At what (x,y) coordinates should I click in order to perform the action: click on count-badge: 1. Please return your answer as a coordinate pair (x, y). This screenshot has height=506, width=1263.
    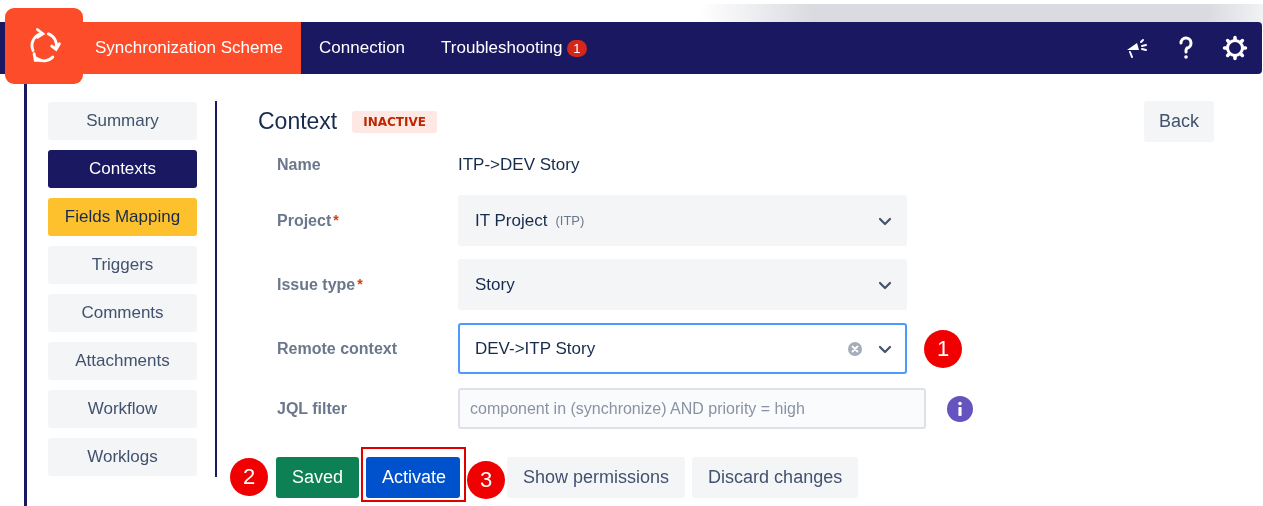
    Looking at the image, I should click on (577, 48).